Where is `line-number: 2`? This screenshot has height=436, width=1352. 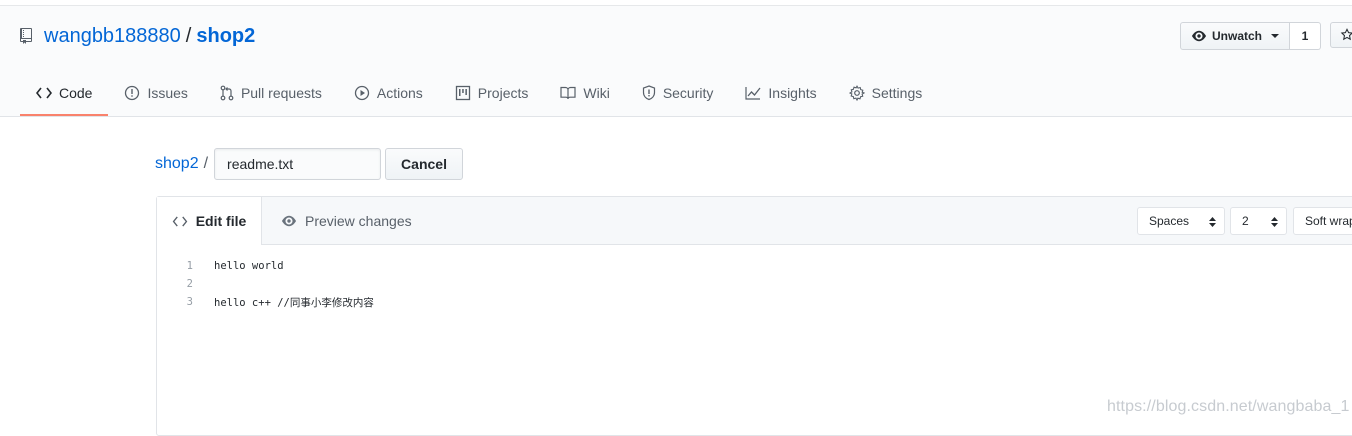
line-number: 2 is located at coordinates (189, 284).